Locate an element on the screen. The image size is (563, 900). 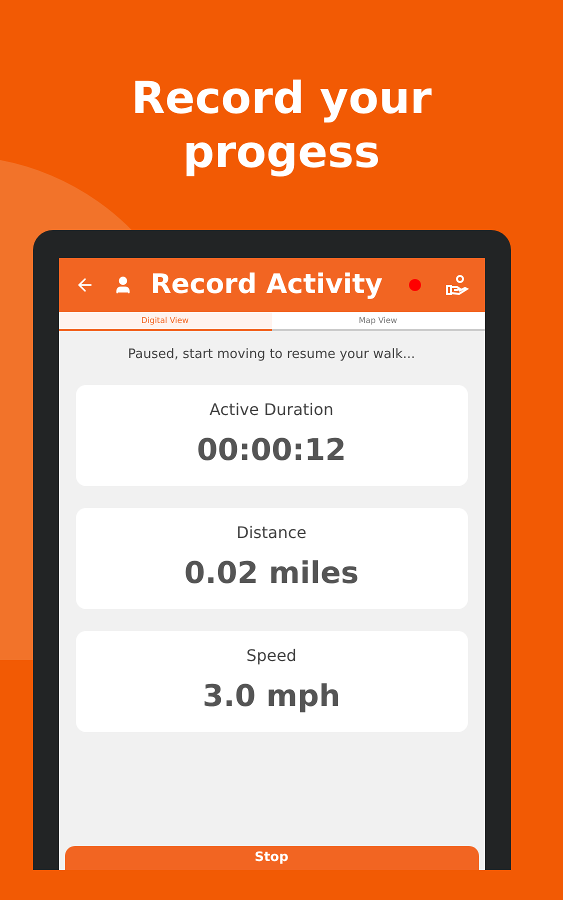
stat-value: 3.0 mph is located at coordinates (271, 697).